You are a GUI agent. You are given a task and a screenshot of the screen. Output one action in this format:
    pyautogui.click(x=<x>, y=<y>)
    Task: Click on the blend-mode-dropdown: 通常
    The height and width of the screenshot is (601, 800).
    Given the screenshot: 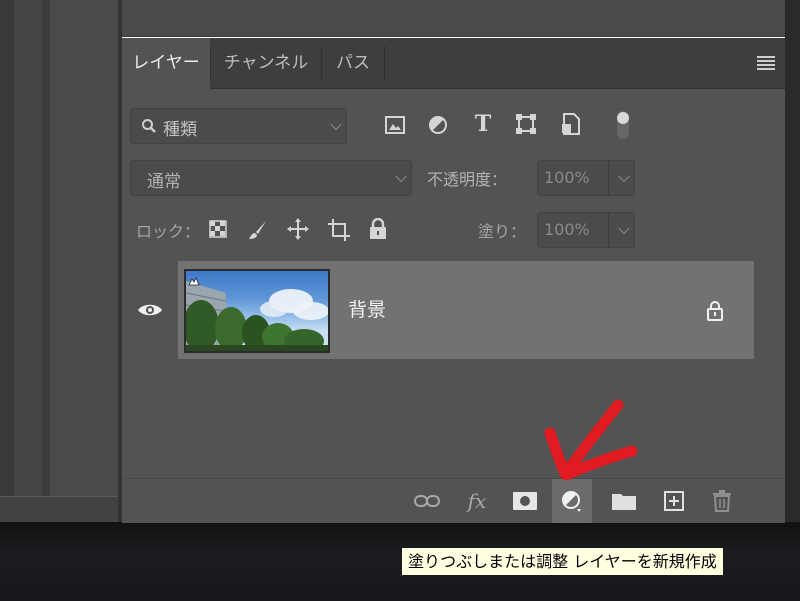 What is the action you would take?
    pyautogui.click(x=271, y=178)
    